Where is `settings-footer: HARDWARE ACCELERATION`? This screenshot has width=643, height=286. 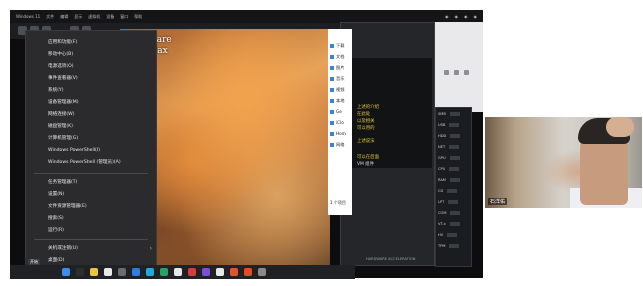 settings-footer: HARDWARE ACCELERATION is located at coordinates (391, 259).